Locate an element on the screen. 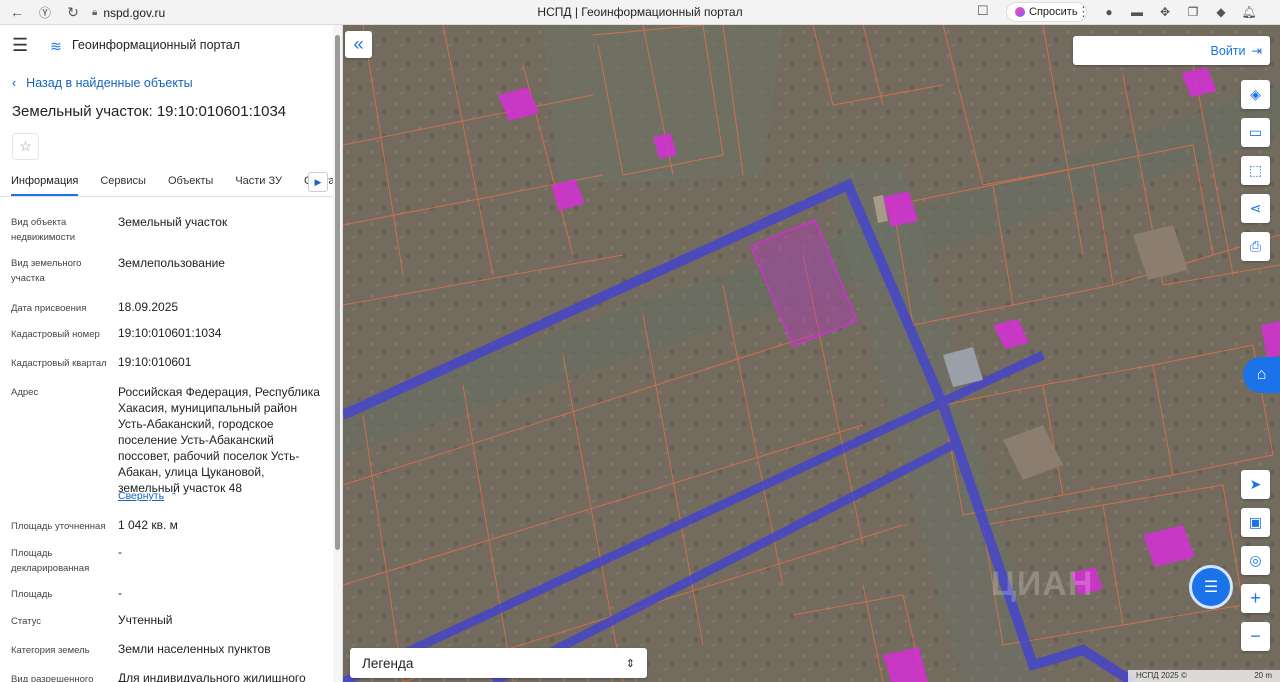 The image size is (1280, 682). scrollbar-thumb is located at coordinates (337, 292).